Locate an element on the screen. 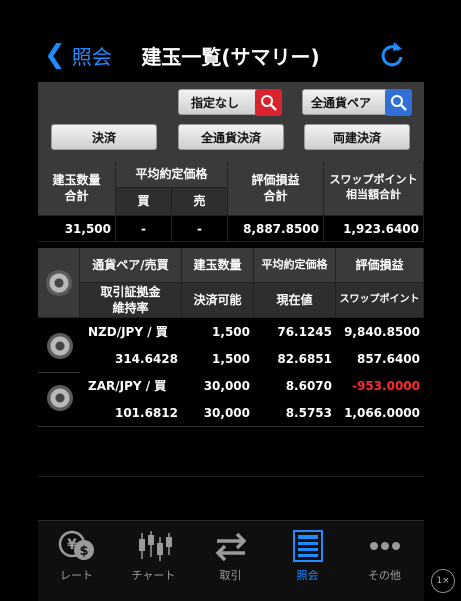 Image resolution: width=461 pixels, height=601 pixels. header-sell: 売 is located at coordinates (200, 202).